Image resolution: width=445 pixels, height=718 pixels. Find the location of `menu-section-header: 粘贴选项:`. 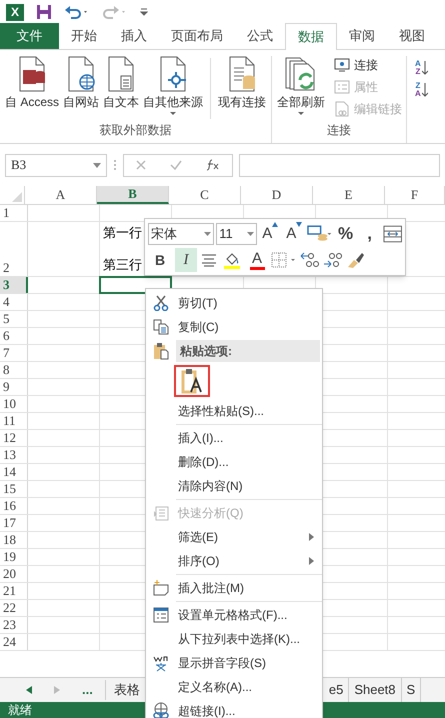

menu-section-header: 粘贴选项: is located at coordinates (248, 351).